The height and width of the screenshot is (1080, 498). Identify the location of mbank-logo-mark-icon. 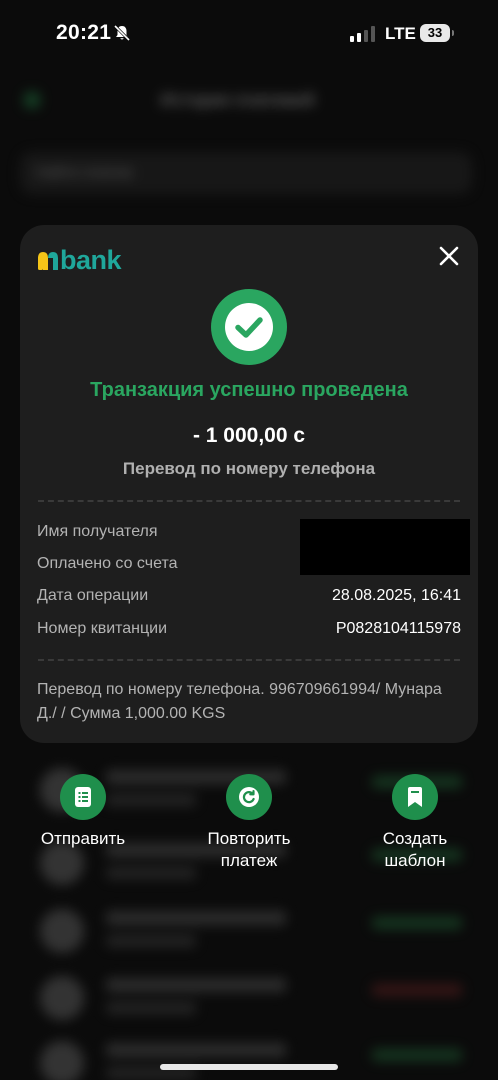
(48, 261).